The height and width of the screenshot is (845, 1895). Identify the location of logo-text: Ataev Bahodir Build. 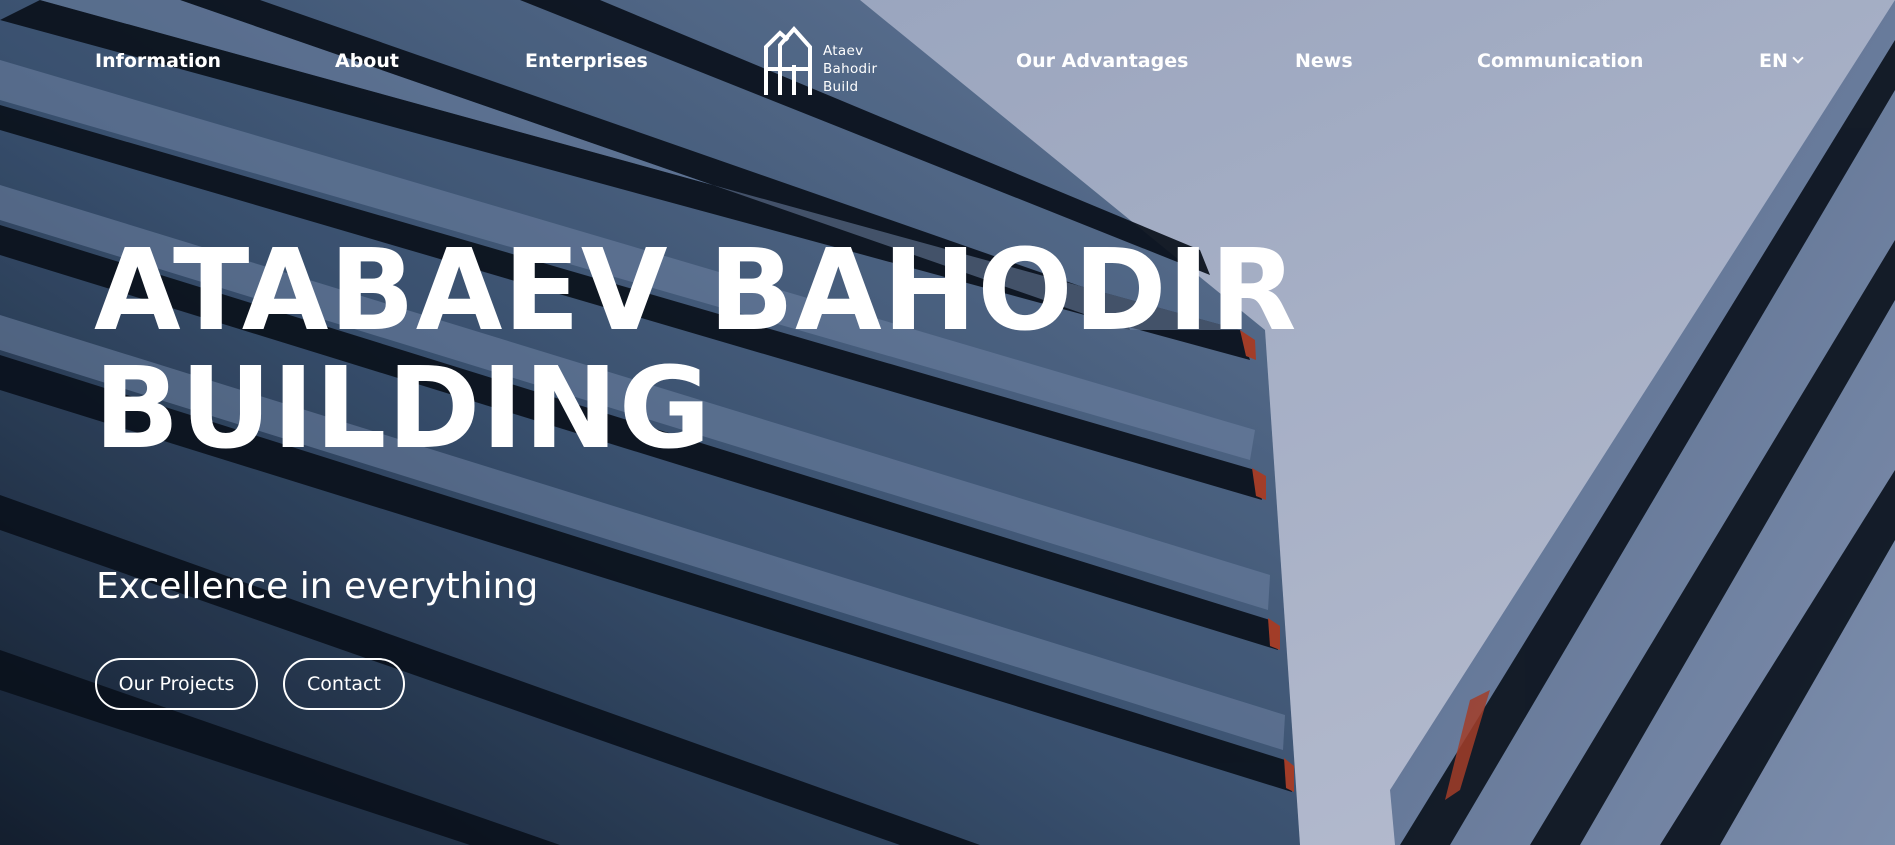
(850, 69).